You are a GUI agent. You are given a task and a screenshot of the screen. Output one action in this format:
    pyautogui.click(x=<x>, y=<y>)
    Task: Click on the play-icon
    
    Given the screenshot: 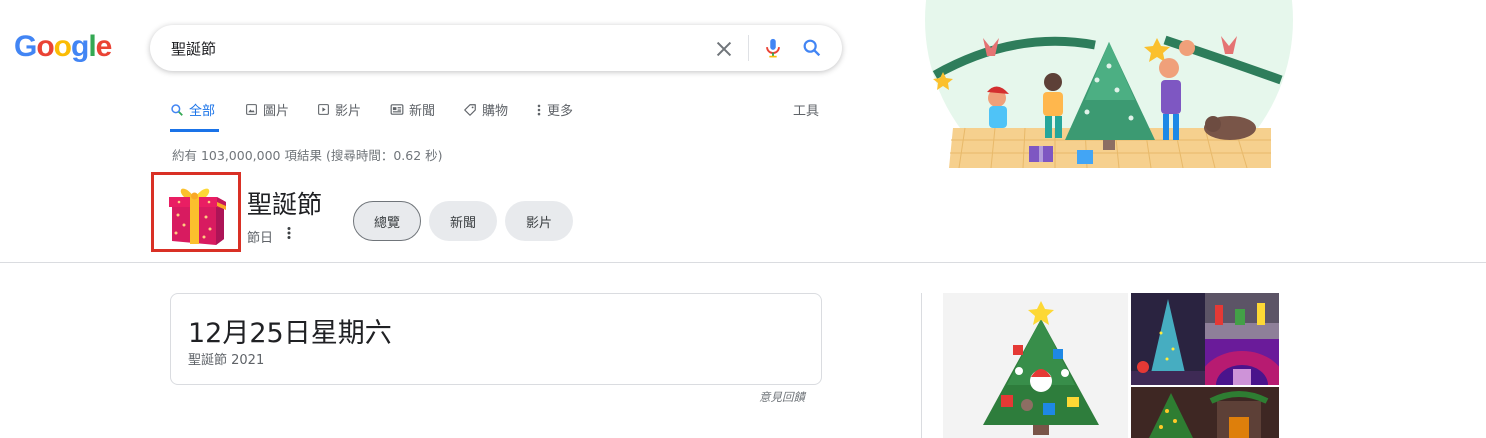 What is the action you would take?
    pyautogui.click(x=323, y=109)
    